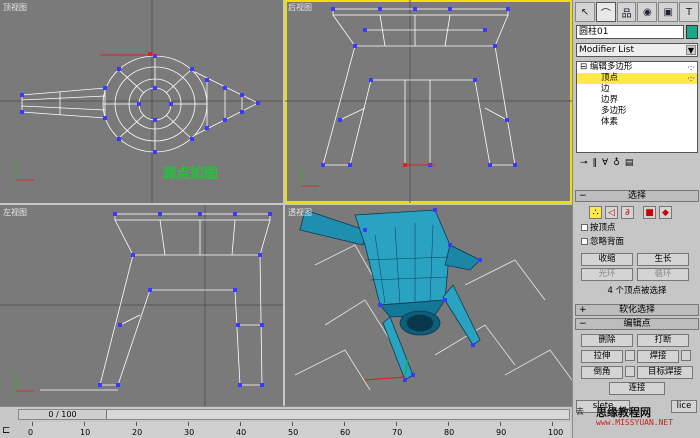 This screenshot has height=438, width=700. Describe the element at coordinates (635, 422) in the screenshot. I see `watermark-url: www.MISSYUAN.NET` at that location.